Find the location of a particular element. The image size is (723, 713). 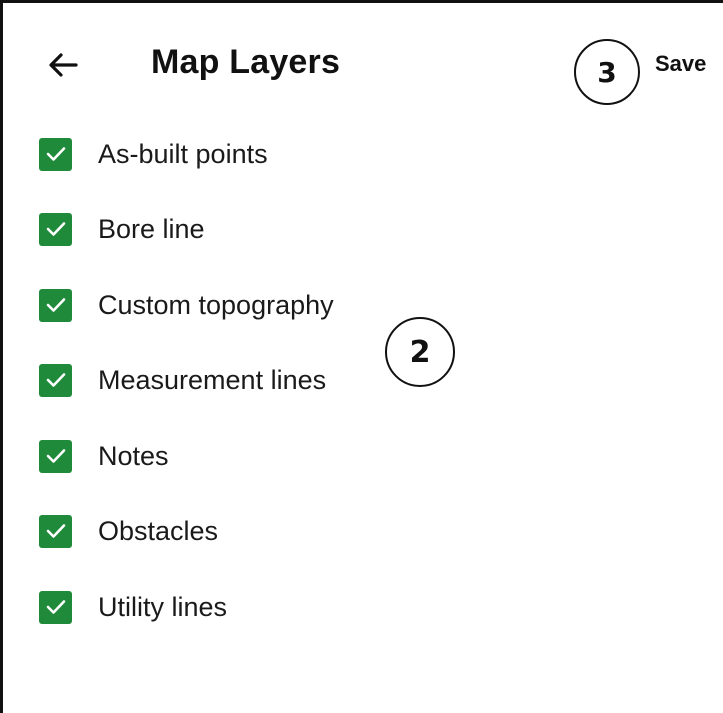

layer-label: Custom topography is located at coordinates (216, 304).